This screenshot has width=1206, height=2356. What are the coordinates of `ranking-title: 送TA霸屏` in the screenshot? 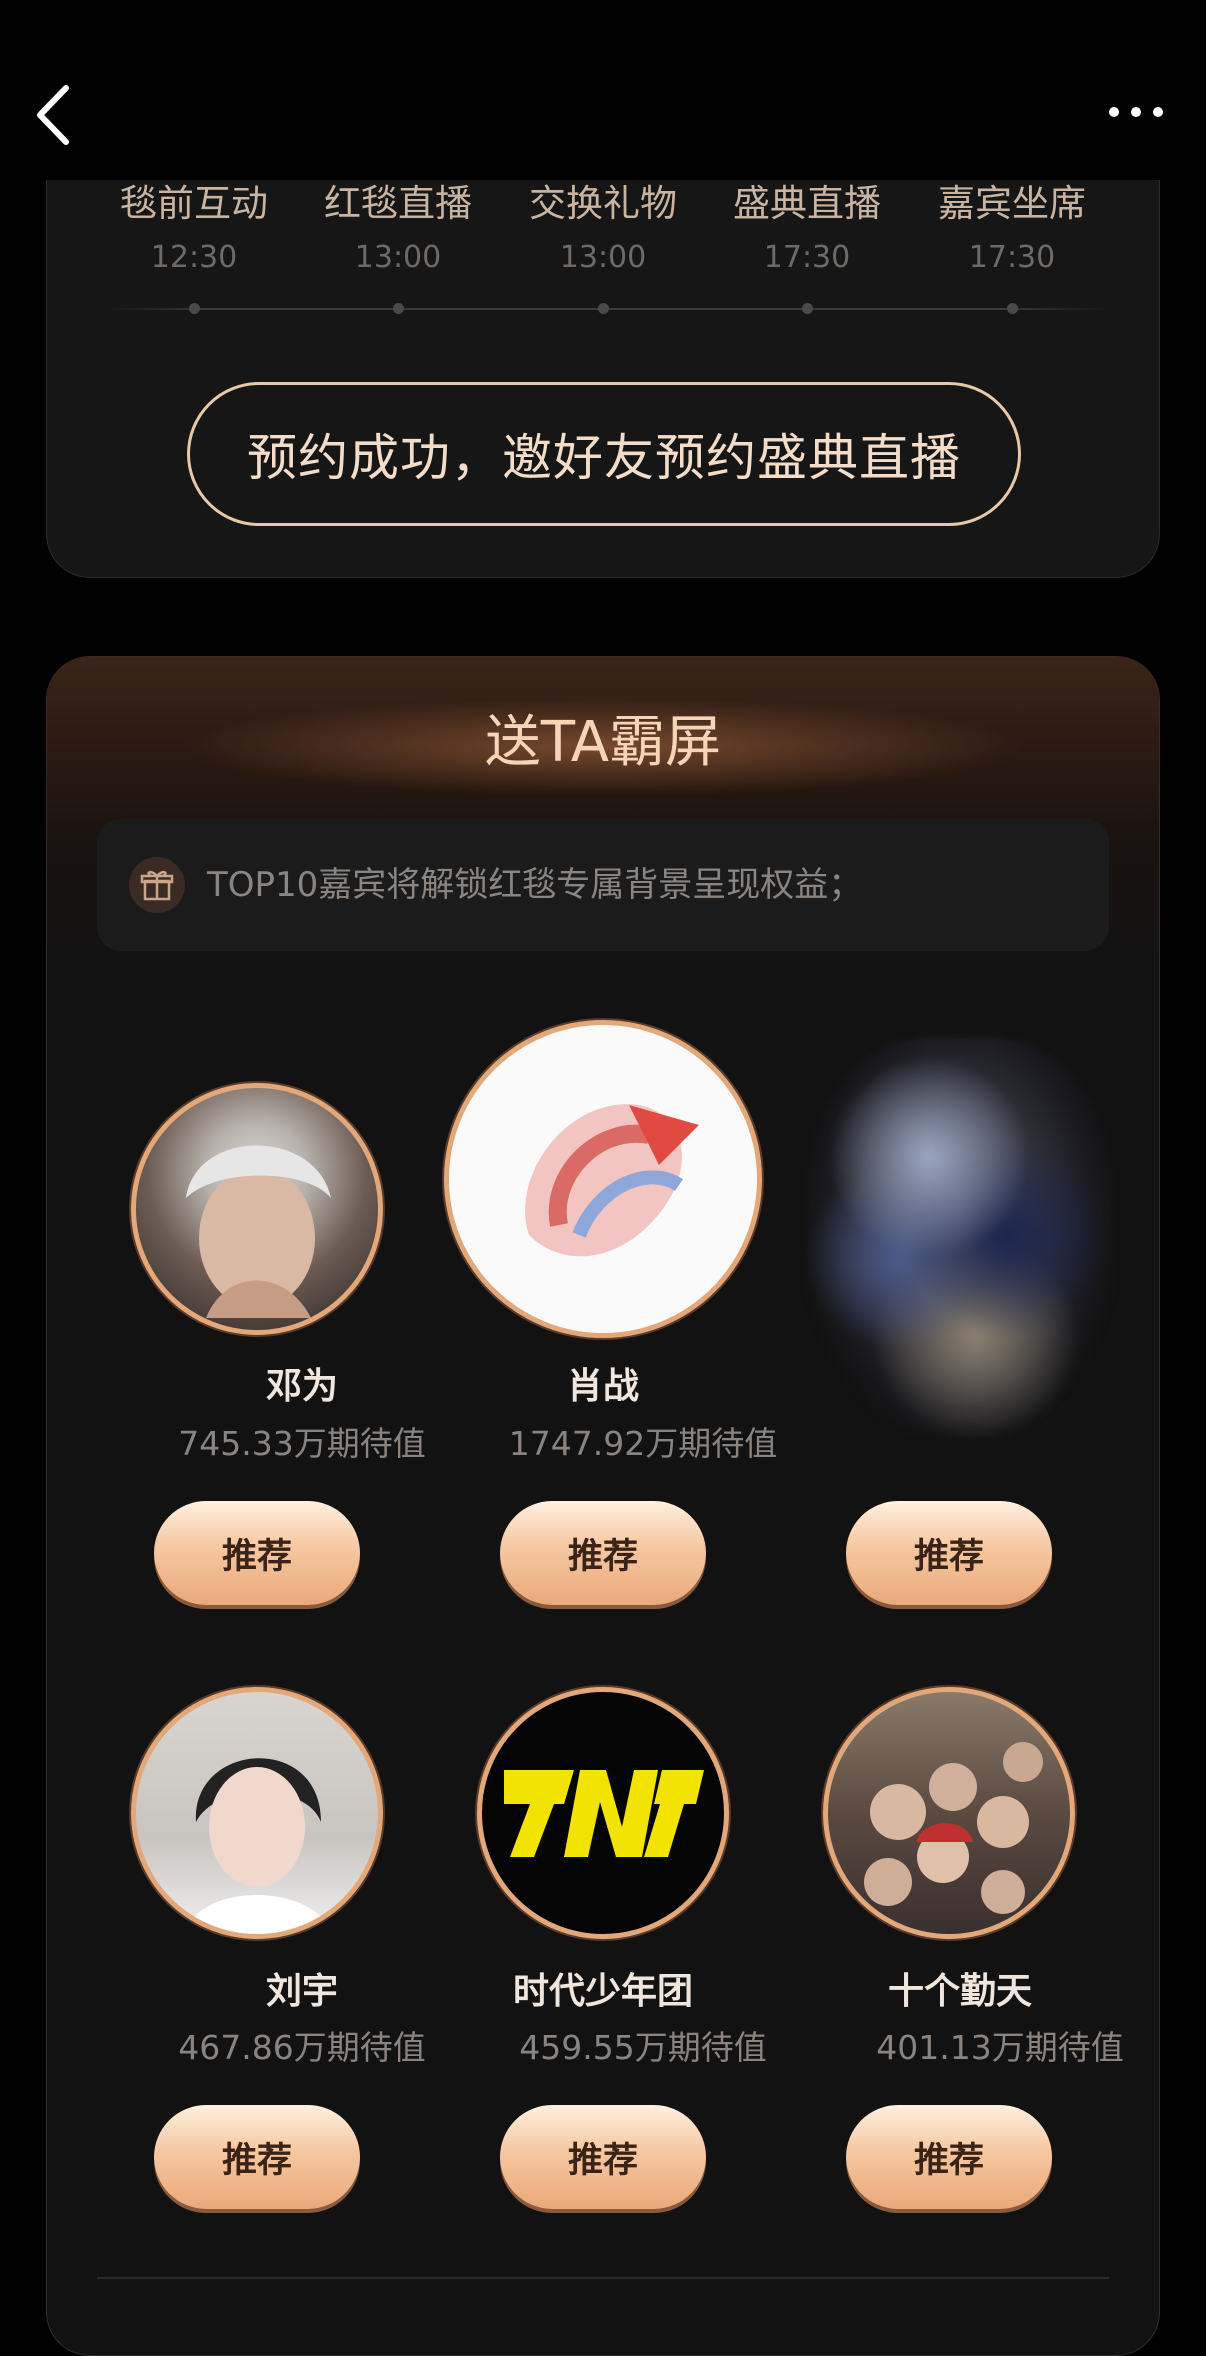 It's located at (603, 742).